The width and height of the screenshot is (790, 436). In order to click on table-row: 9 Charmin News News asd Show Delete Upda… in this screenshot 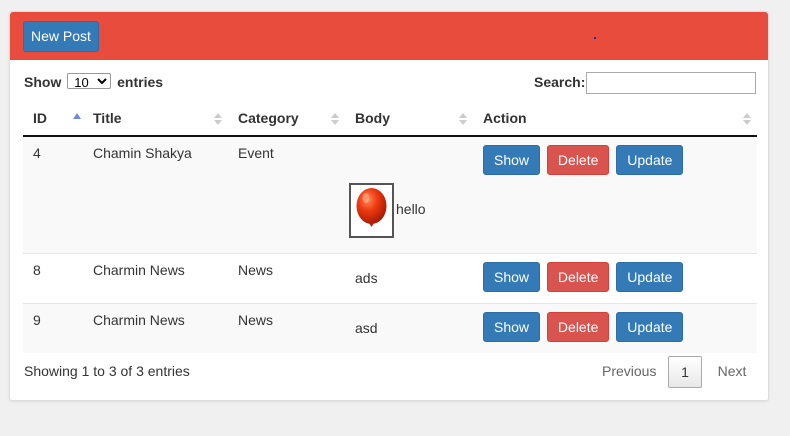, I will do `click(390, 327)`.